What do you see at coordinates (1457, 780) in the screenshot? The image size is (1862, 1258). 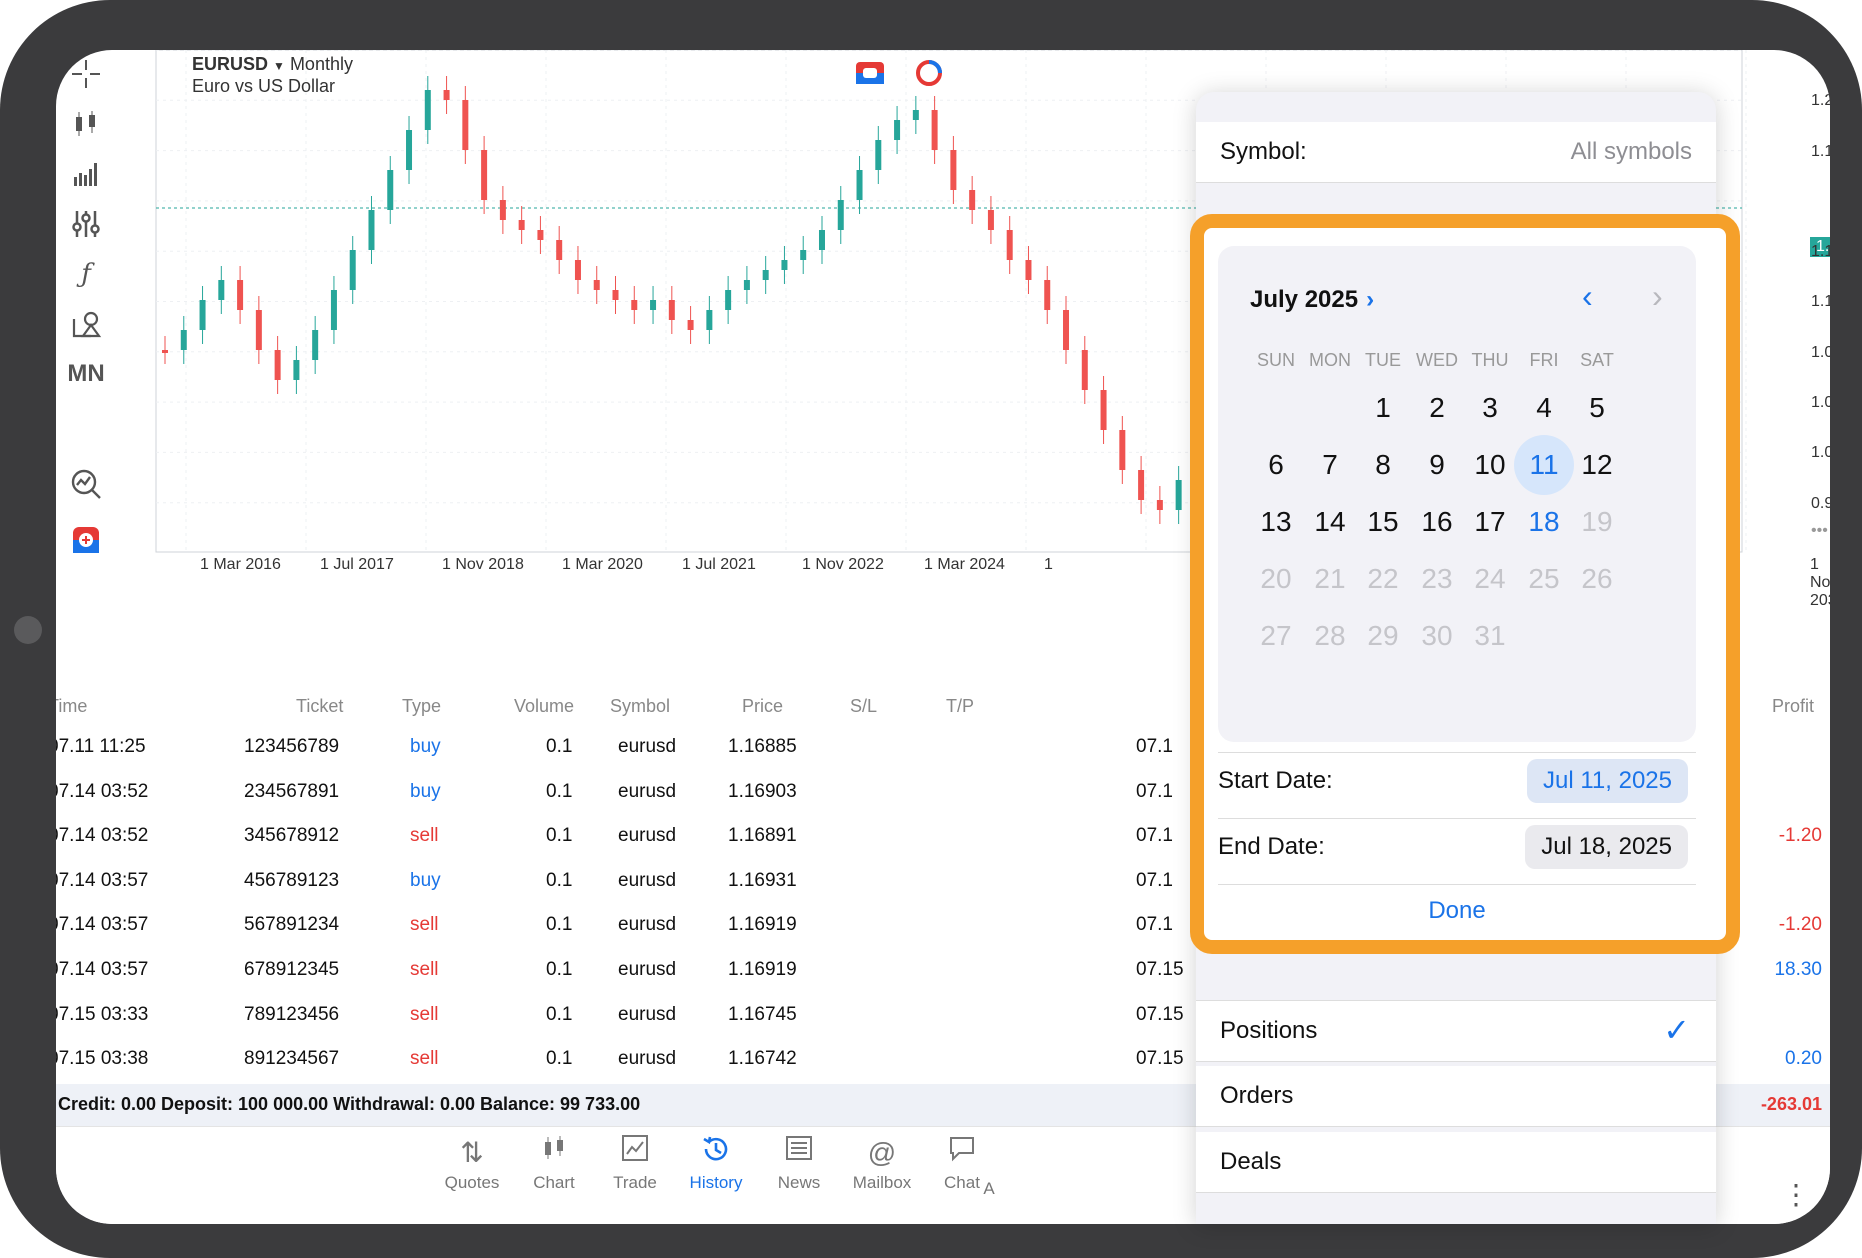 I see `start-date-row: Start Date: Jul 11, 2025` at bounding box center [1457, 780].